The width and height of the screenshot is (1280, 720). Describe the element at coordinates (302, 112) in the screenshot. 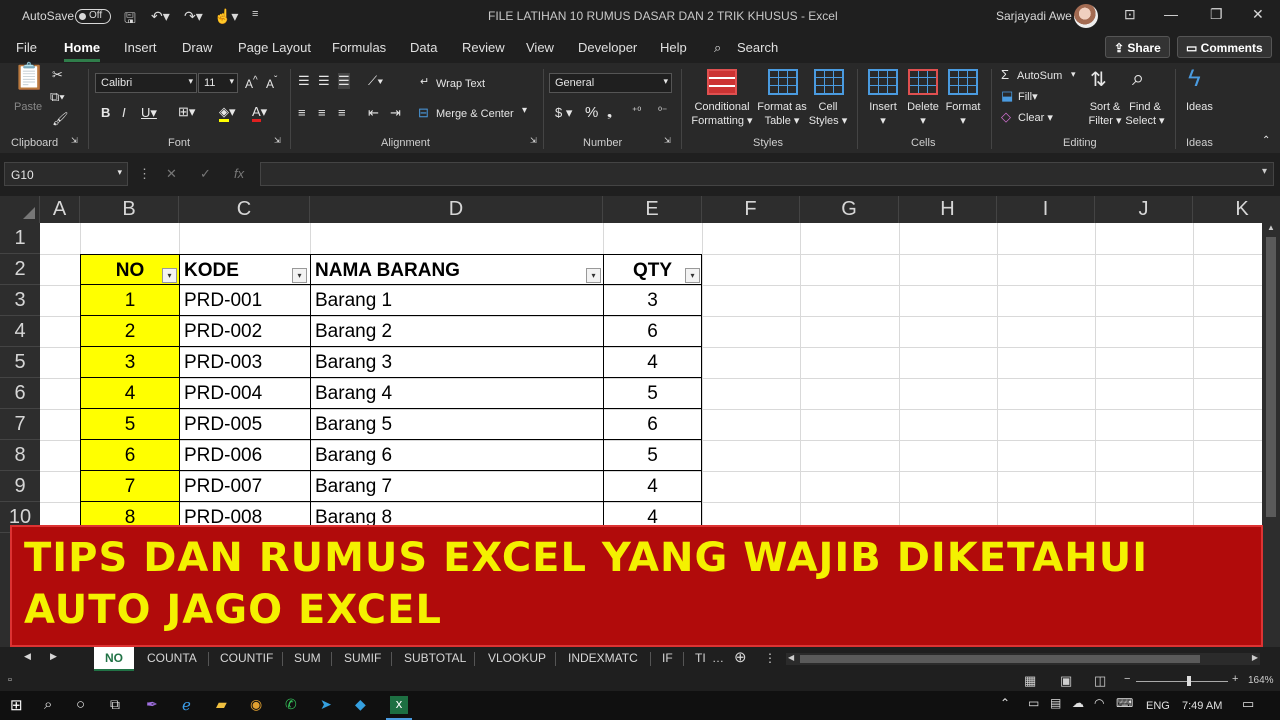

I see `align-left-icon: ≡` at that location.